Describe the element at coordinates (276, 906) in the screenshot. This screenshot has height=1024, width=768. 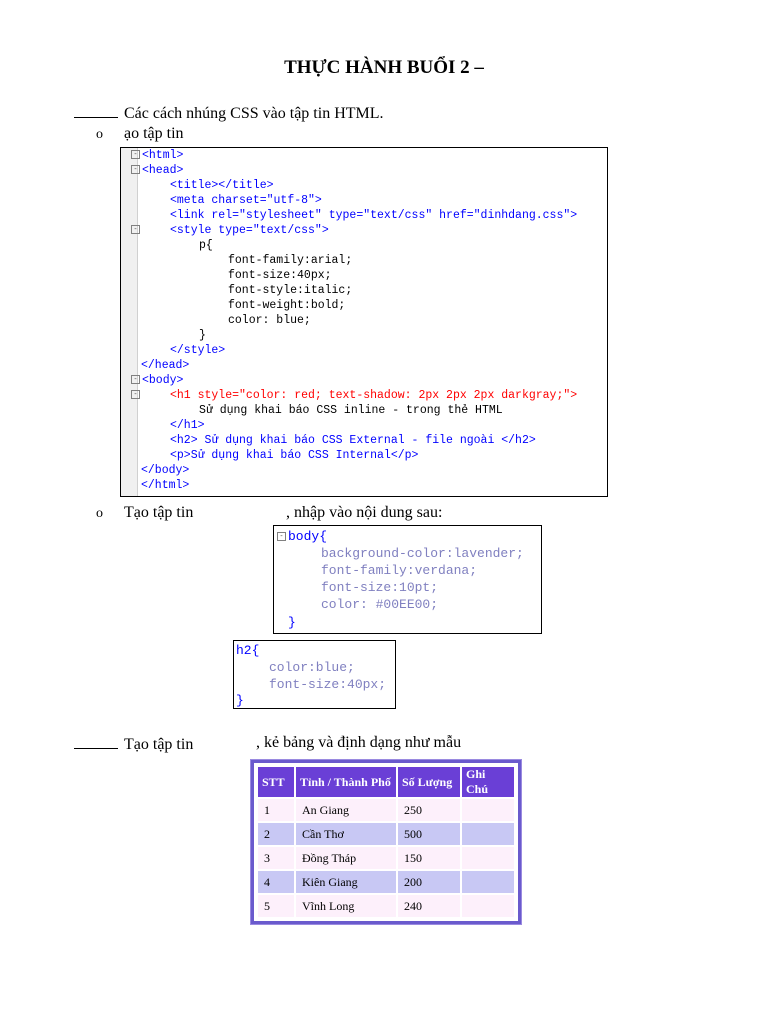
I see `table-cell: 5` at that location.